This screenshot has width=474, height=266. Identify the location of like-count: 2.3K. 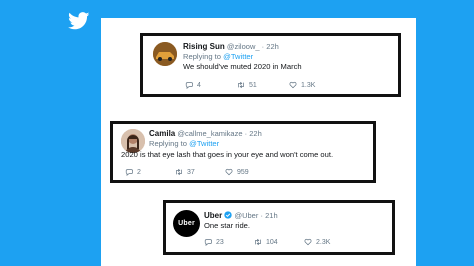
(323, 242).